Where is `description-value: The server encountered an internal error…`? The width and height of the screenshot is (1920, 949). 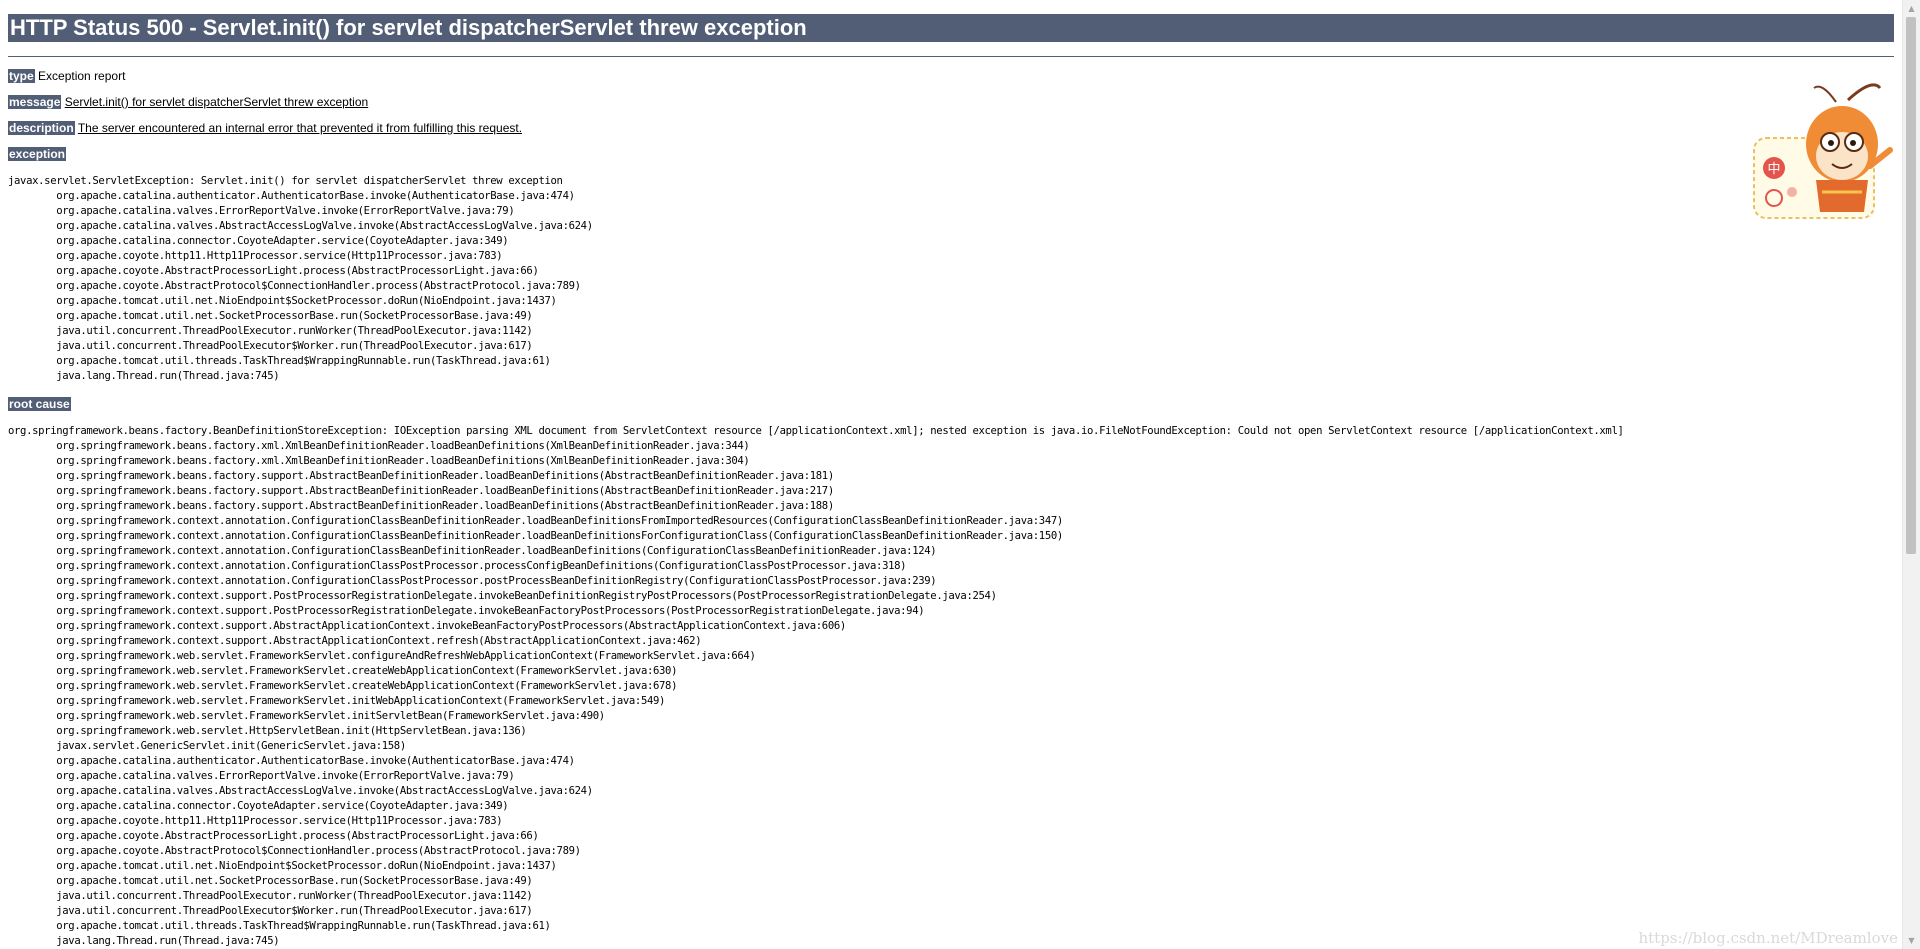 description-value: The server encountered an internal error… is located at coordinates (300, 128).